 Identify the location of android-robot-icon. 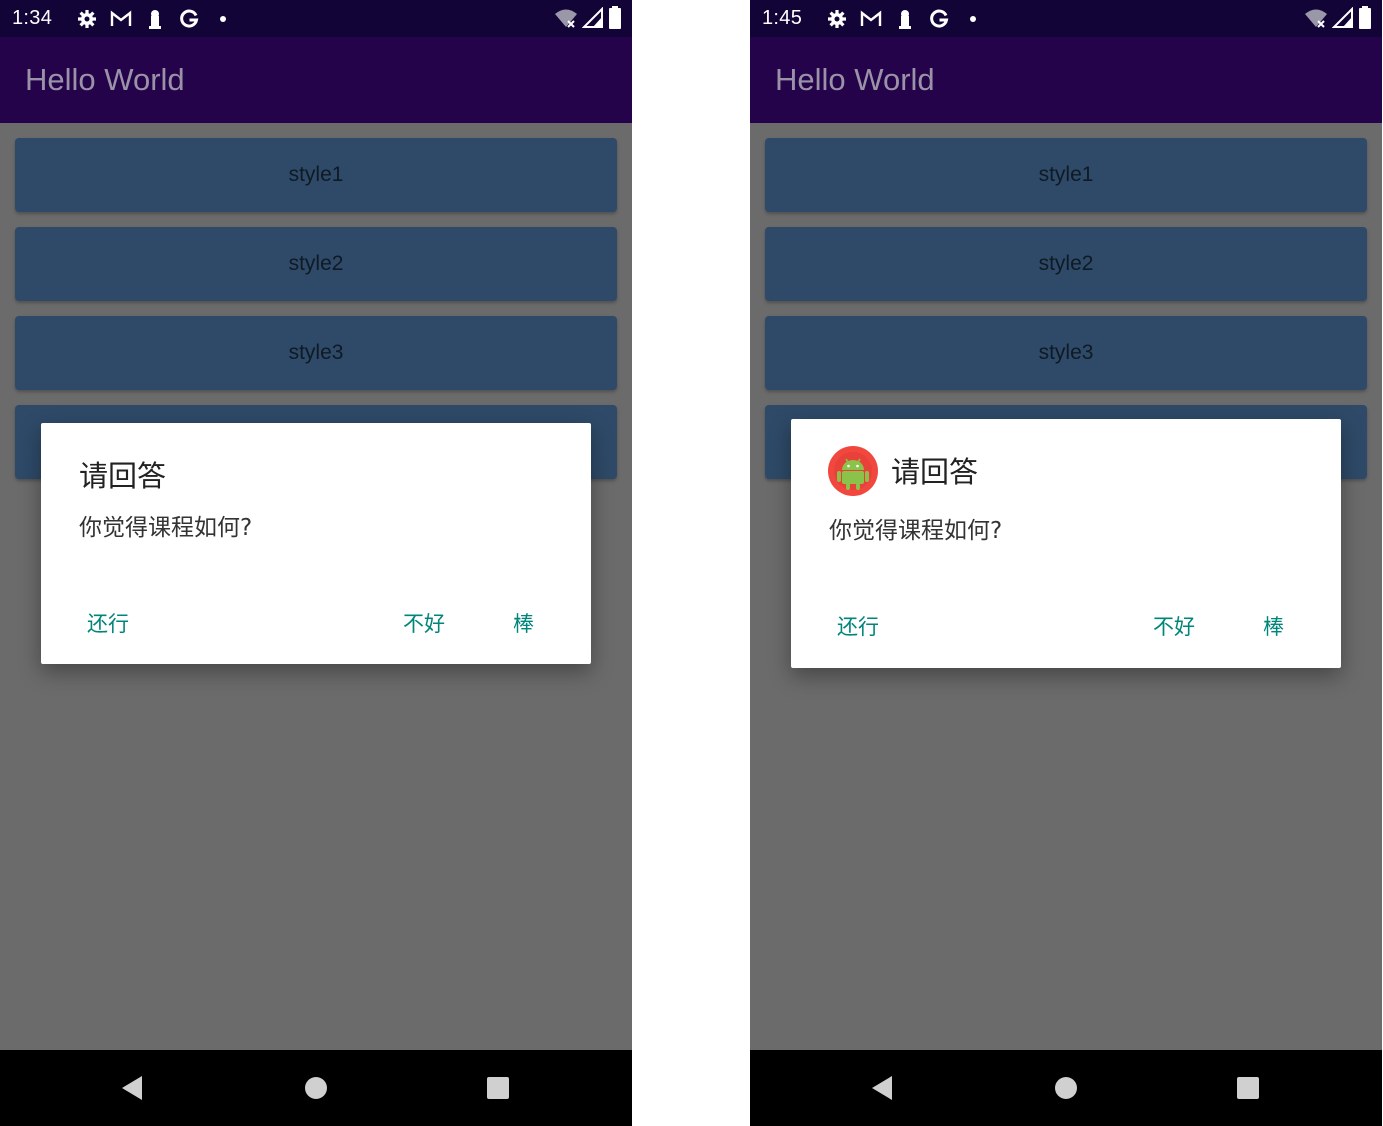
(853, 471).